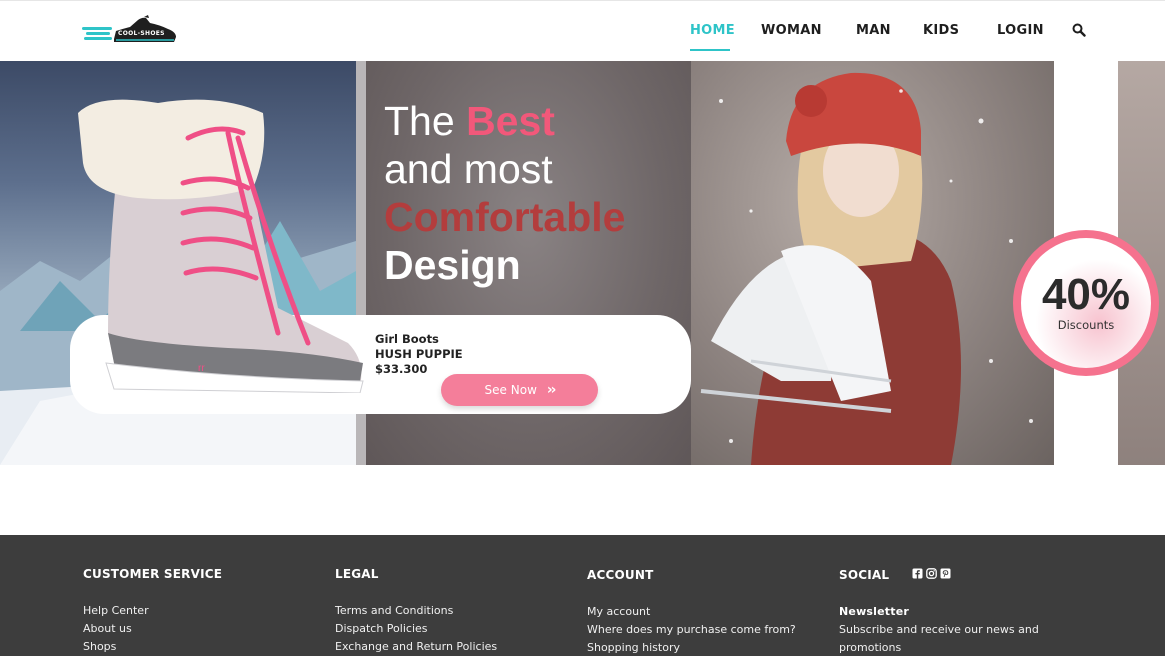  What do you see at coordinates (1086, 294) in the screenshot?
I see `discount-value: 40%` at bounding box center [1086, 294].